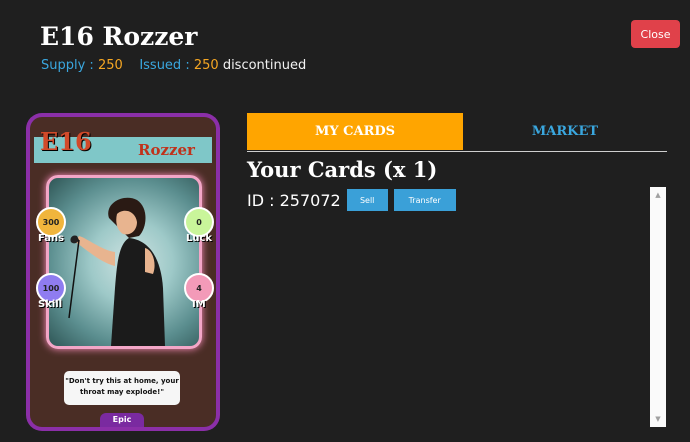  I want to click on status-text: discontinued, so click(264, 65).